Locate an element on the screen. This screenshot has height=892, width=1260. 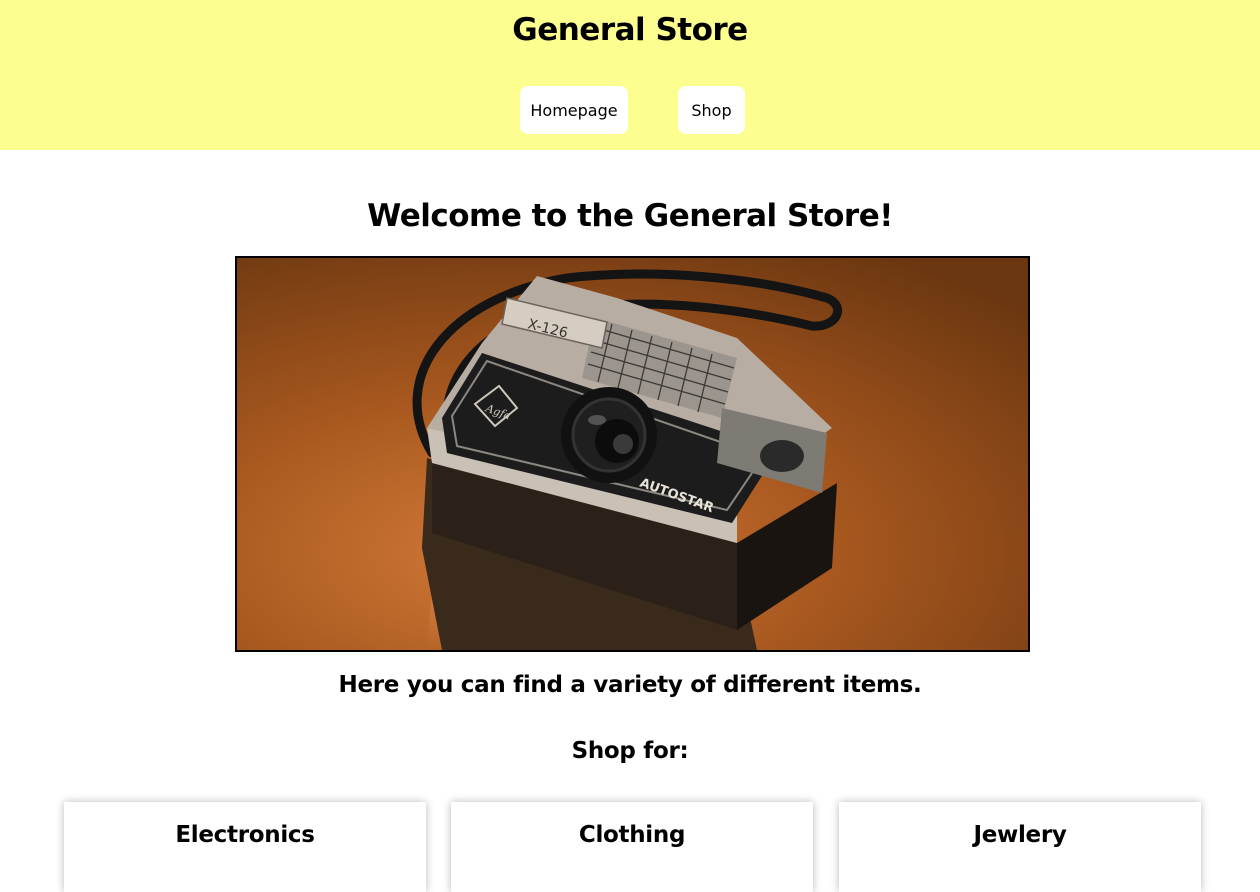
category-card-jewlery: Jewlery is located at coordinates (1020, 847).